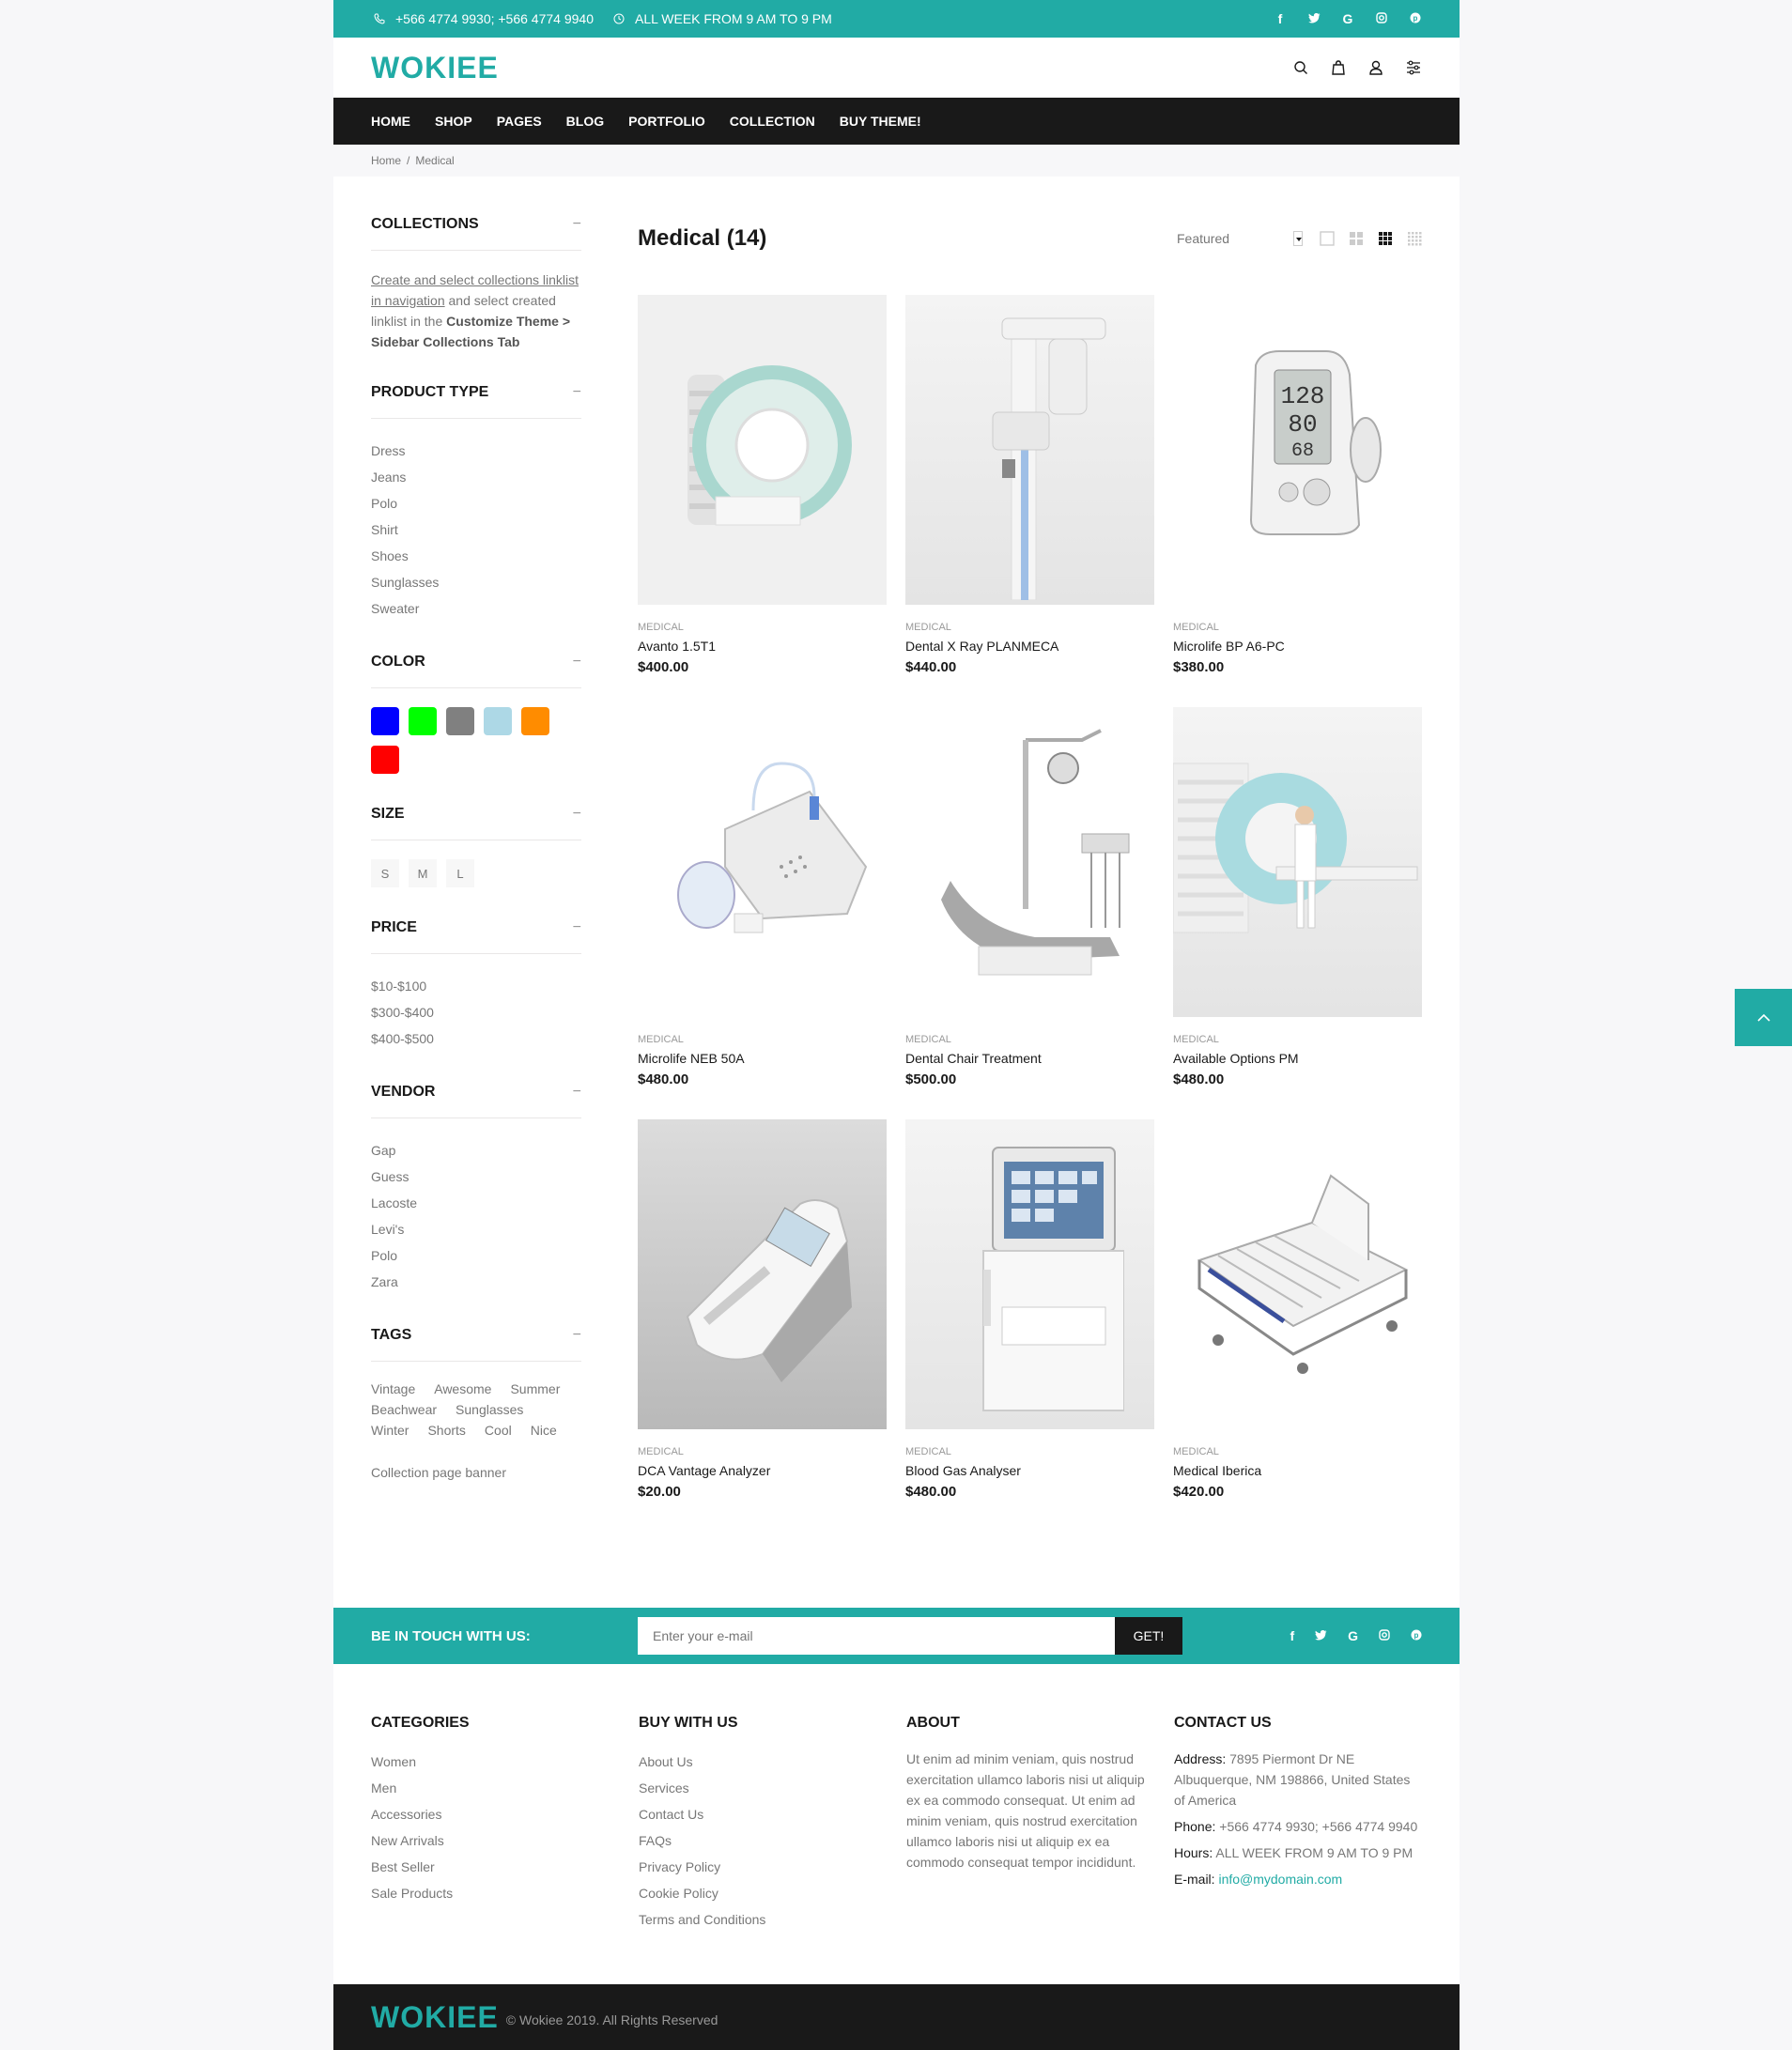  I want to click on footer-link: New Arrivals, so click(505, 1841).